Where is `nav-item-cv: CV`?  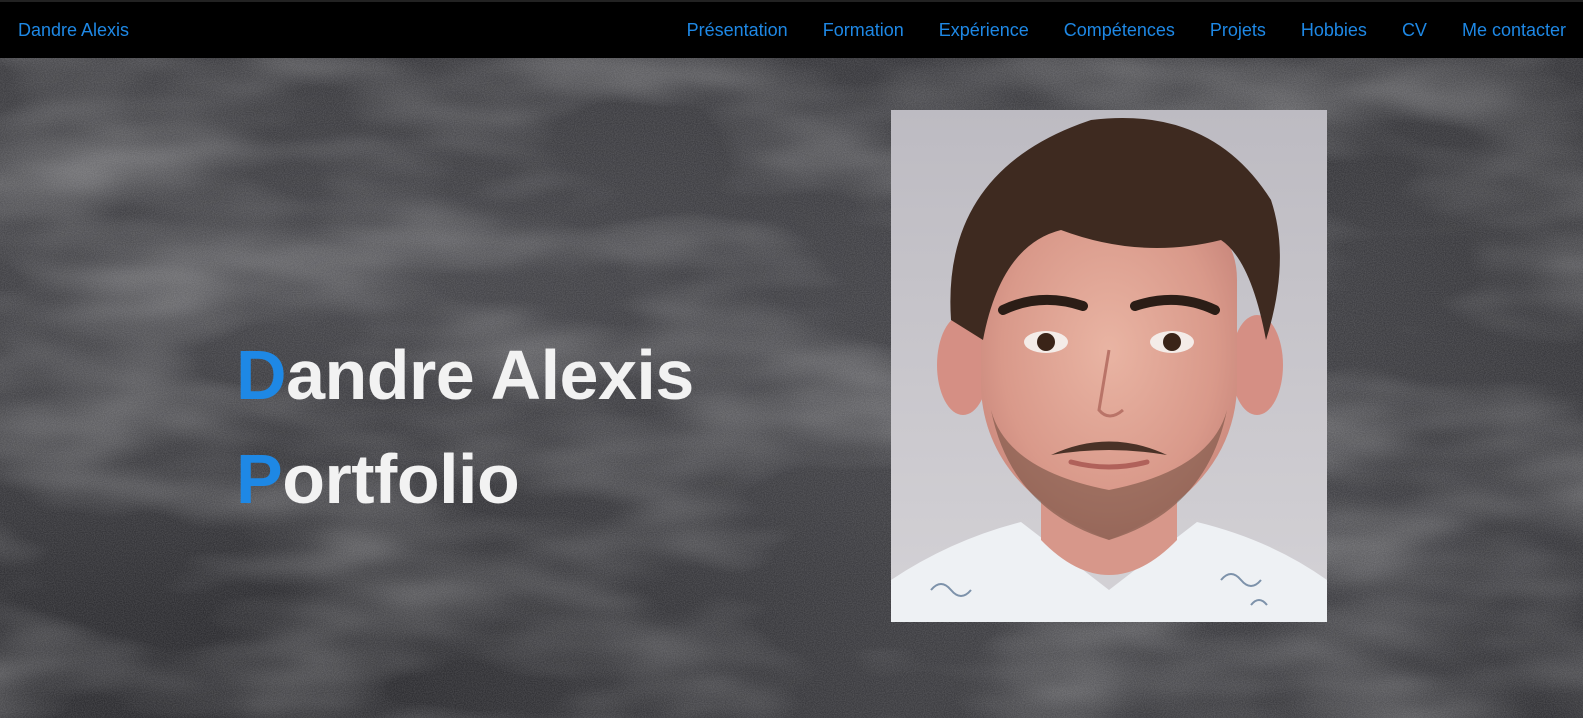 nav-item-cv: CV is located at coordinates (1414, 30).